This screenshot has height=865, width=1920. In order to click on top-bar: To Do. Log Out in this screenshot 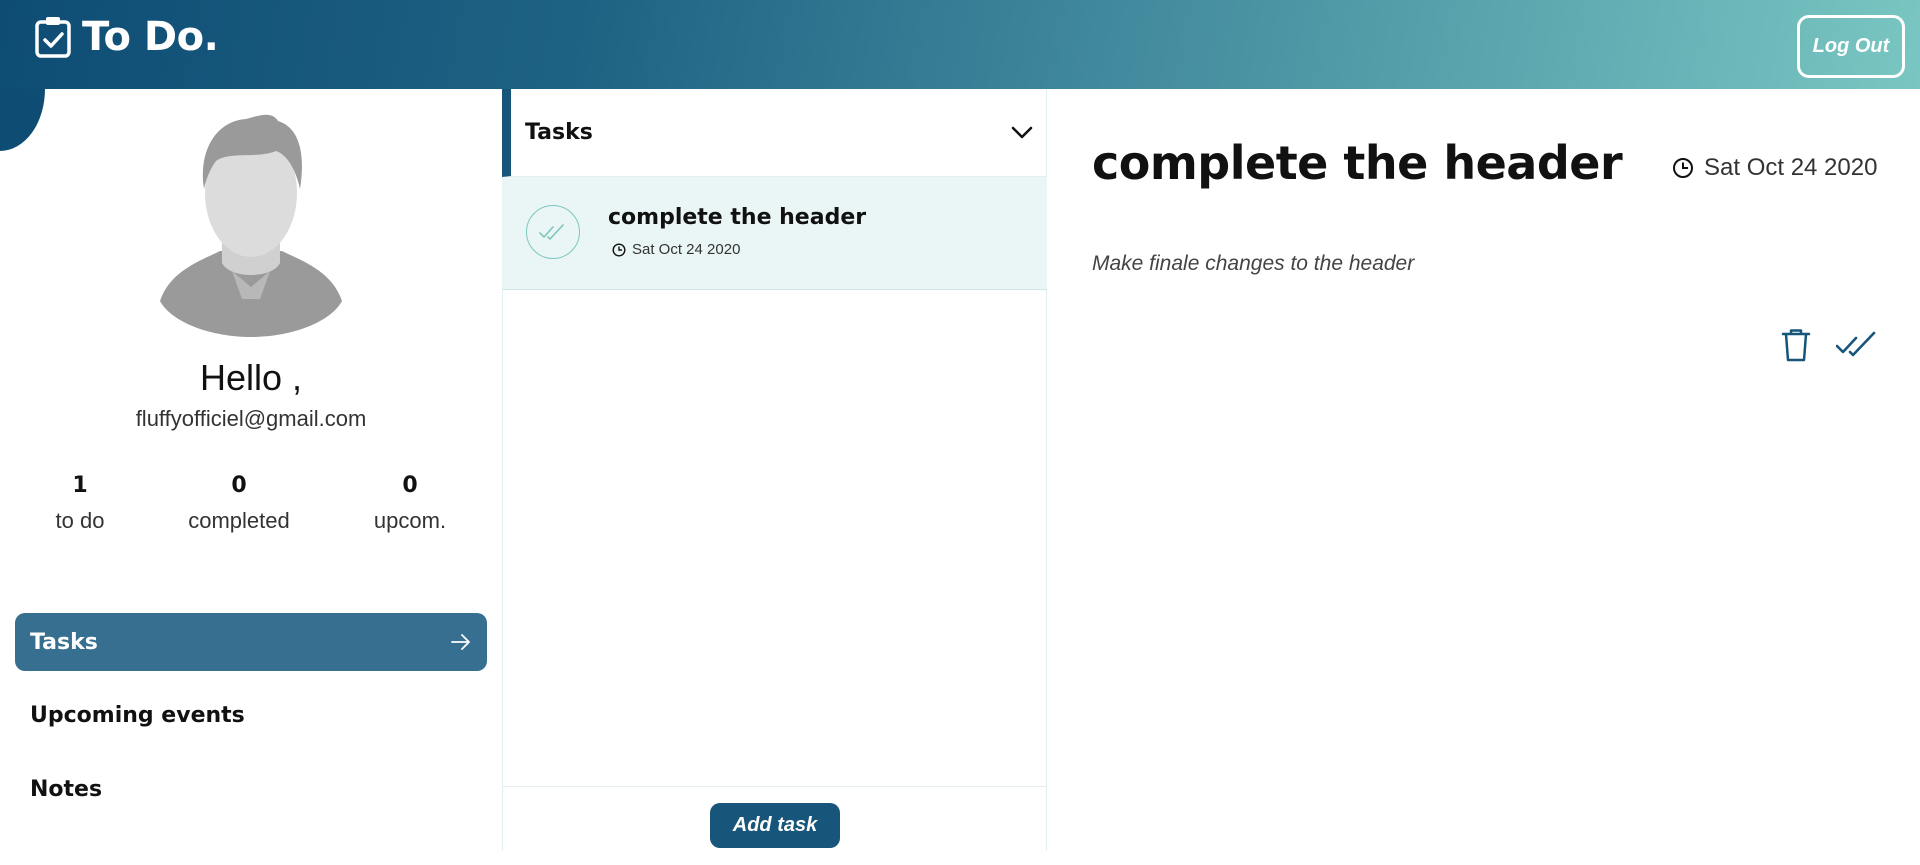, I will do `click(960, 44)`.